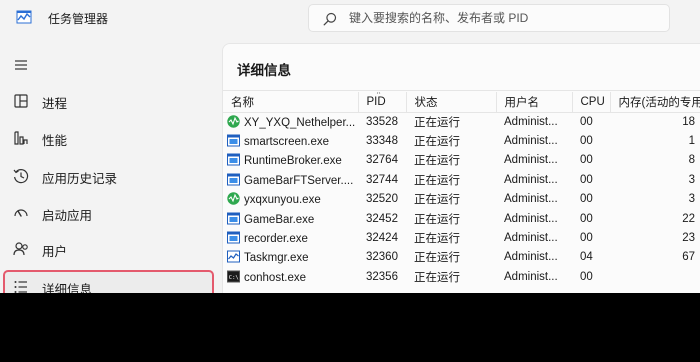 The width and height of the screenshot is (700, 362). Describe the element at coordinates (382, 257) in the screenshot. I see `pid-cell: 32360` at that location.